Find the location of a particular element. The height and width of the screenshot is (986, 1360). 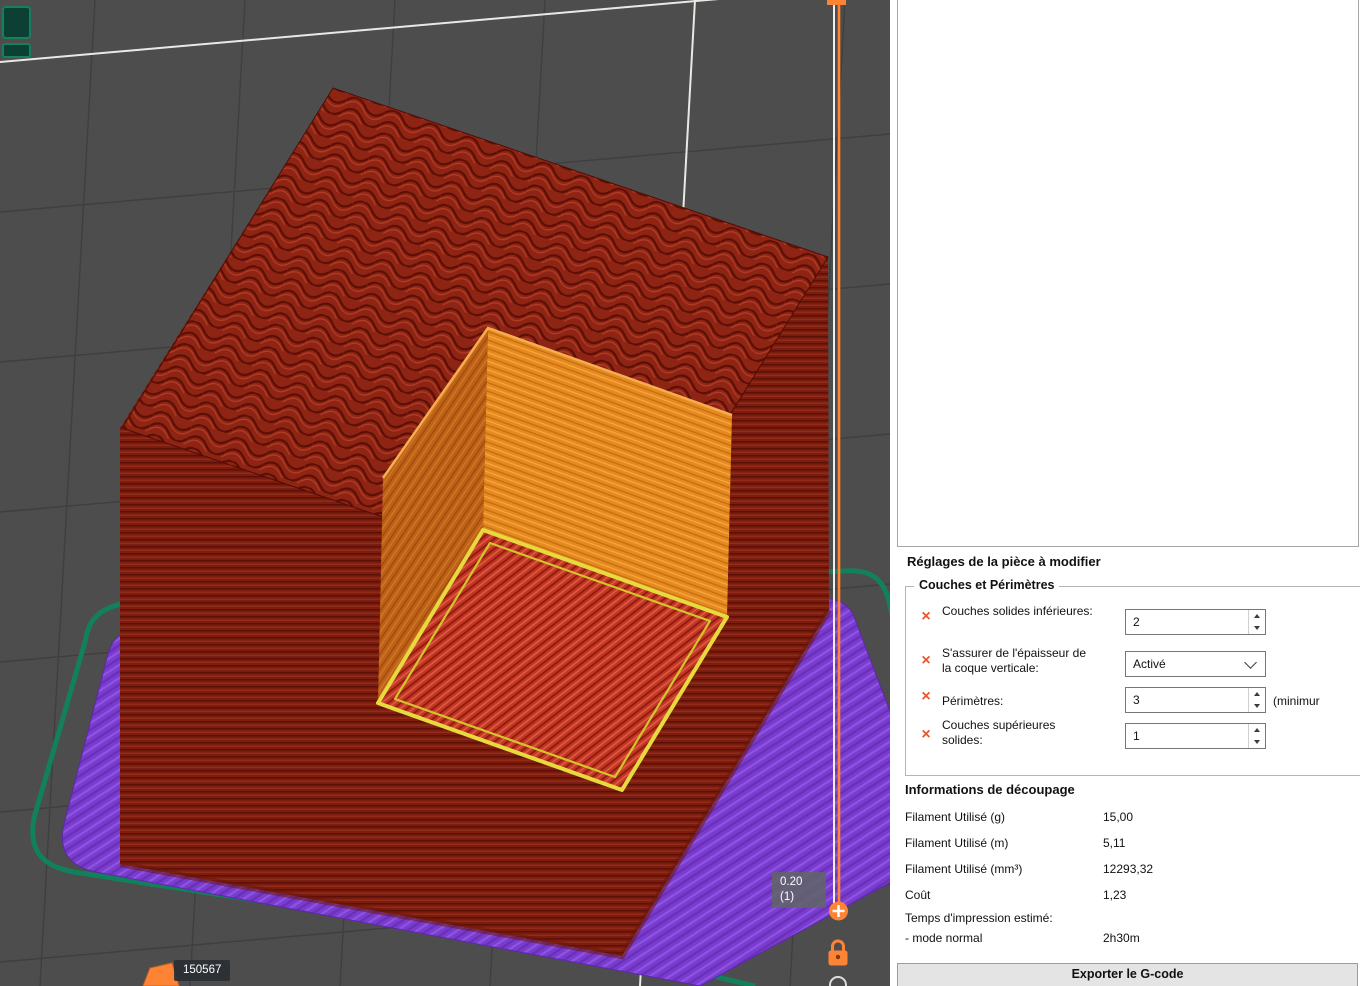

panel-title: Réglages de la pièce à modifier is located at coordinates (1004, 561).